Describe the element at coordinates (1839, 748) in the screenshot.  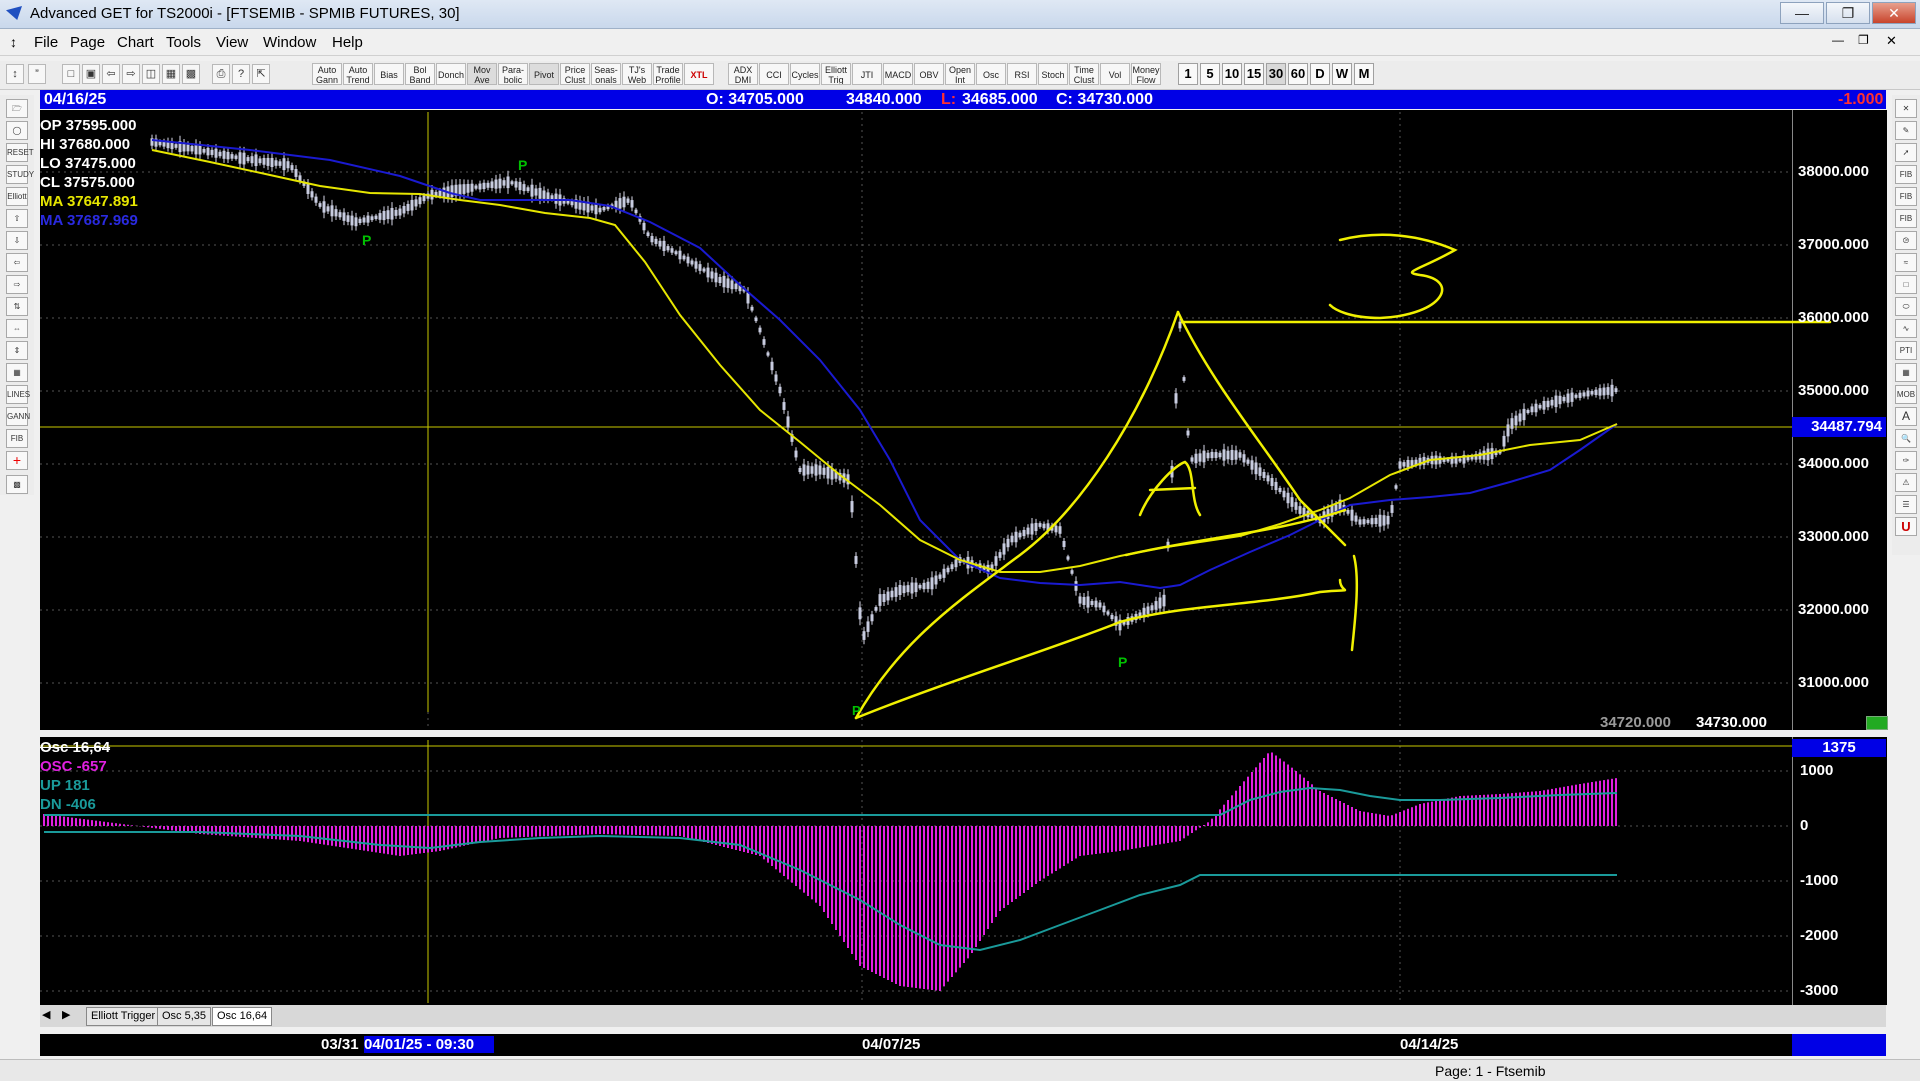
I see `osc-value-box: 1375` at that location.